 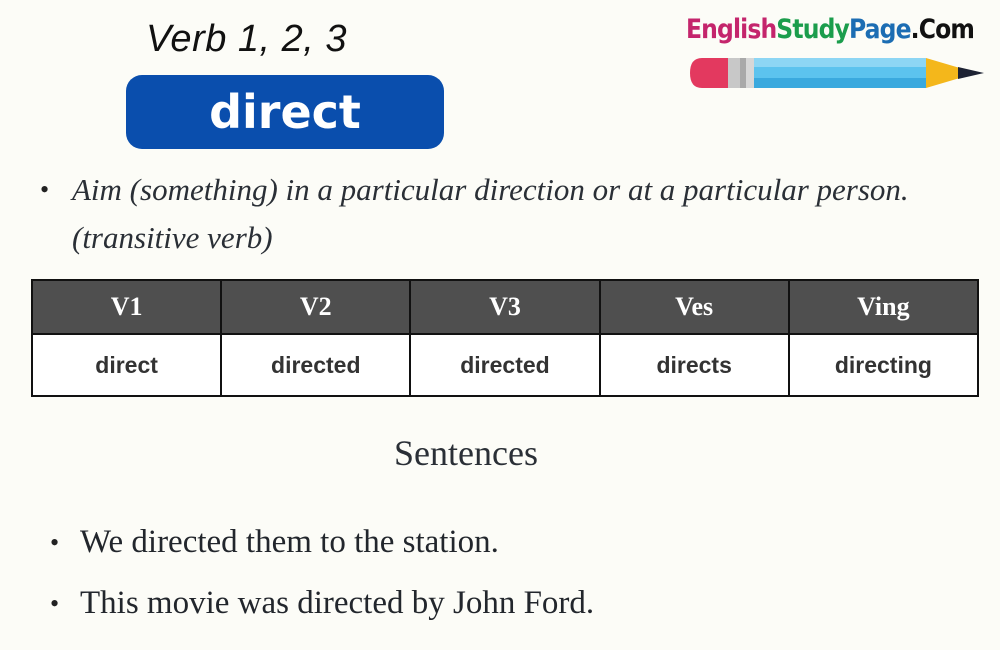 What do you see at coordinates (316, 307) in the screenshot?
I see `header-v2: V2` at bounding box center [316, 307].